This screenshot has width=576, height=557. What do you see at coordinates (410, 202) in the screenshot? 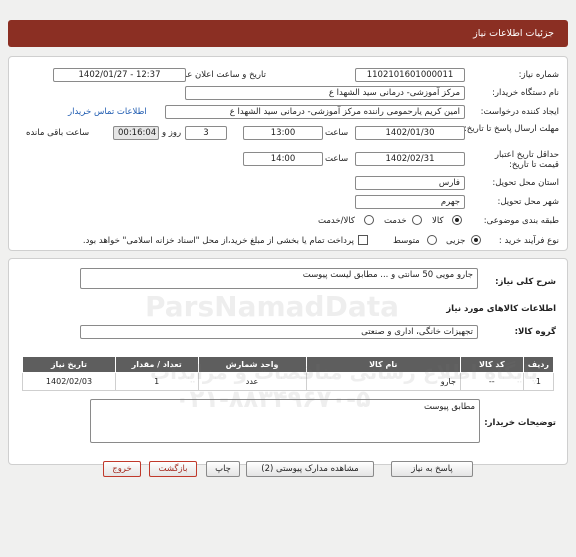
I see `city-field: جهرم` at bounding box center [410, 202].